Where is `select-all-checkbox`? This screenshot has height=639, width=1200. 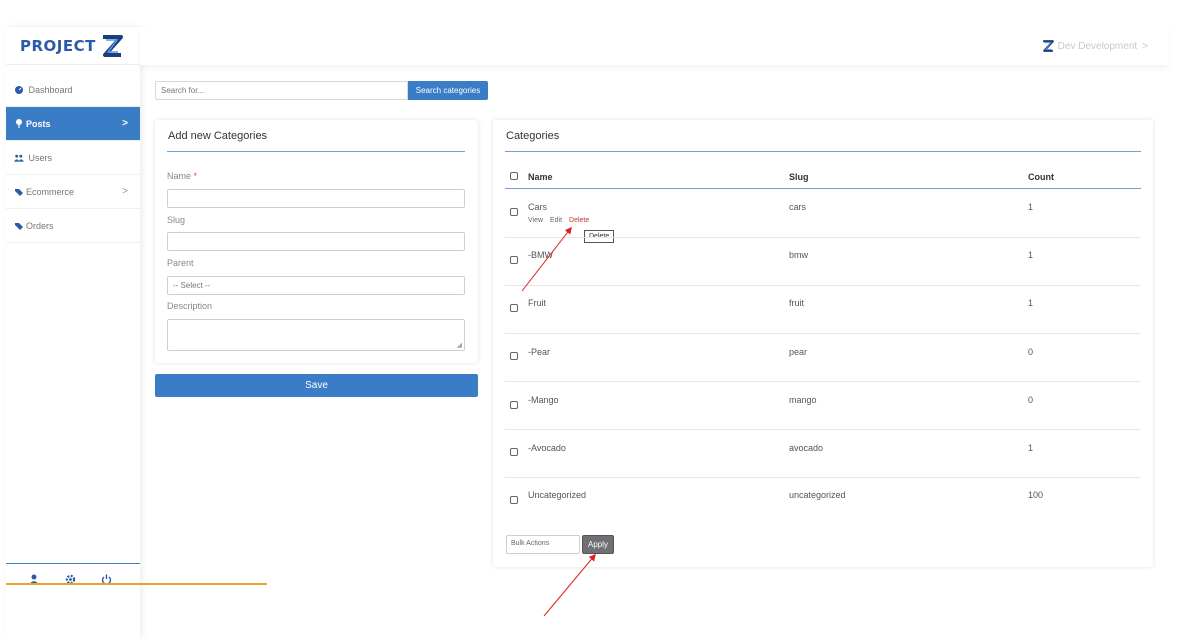
select-all-checkbox is located at coordinates (514, 176).